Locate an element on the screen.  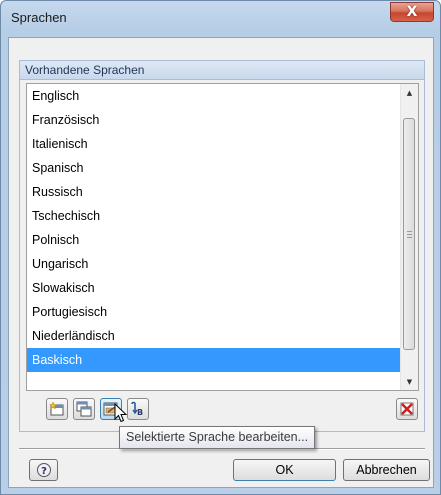
delete-icon is located at coordinates (407, 409).